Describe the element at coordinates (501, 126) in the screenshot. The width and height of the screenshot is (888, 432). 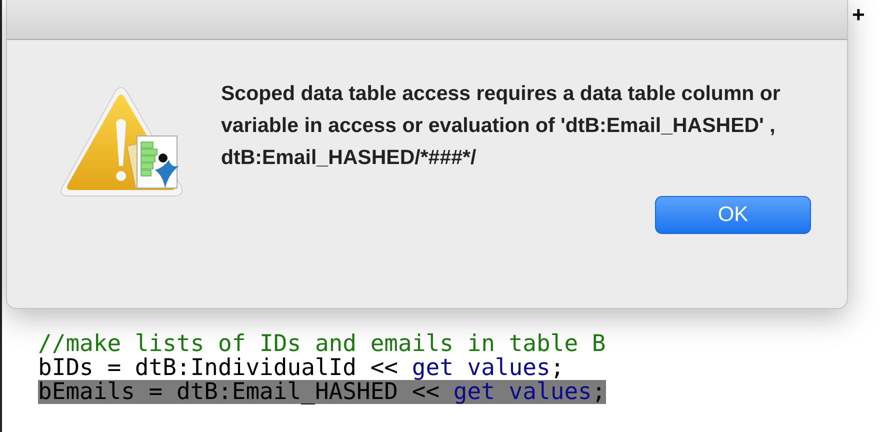
I see `alert-message: Scoped data table access requires a data table column or variable in access or evaluation of 'dtB:Email_HASHED' , dtB:Email_HASHED/*###*/` at that location.